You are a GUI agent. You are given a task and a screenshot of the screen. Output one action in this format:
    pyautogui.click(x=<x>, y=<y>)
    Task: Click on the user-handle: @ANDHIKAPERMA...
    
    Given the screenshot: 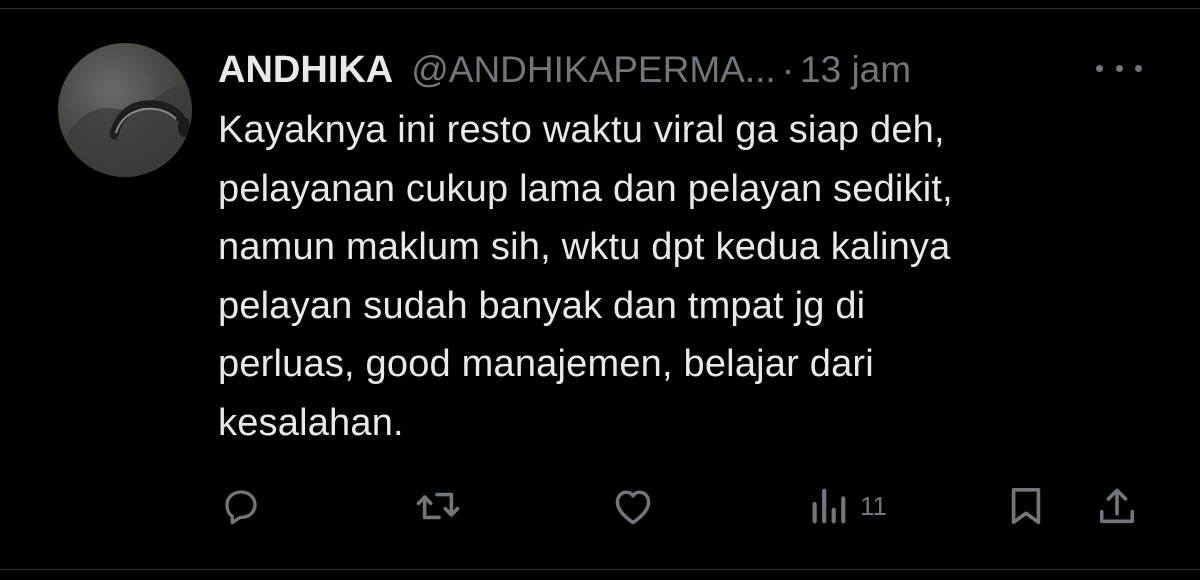 What is the action you would take?
    pyautogui.click(x=593, y=70)
    